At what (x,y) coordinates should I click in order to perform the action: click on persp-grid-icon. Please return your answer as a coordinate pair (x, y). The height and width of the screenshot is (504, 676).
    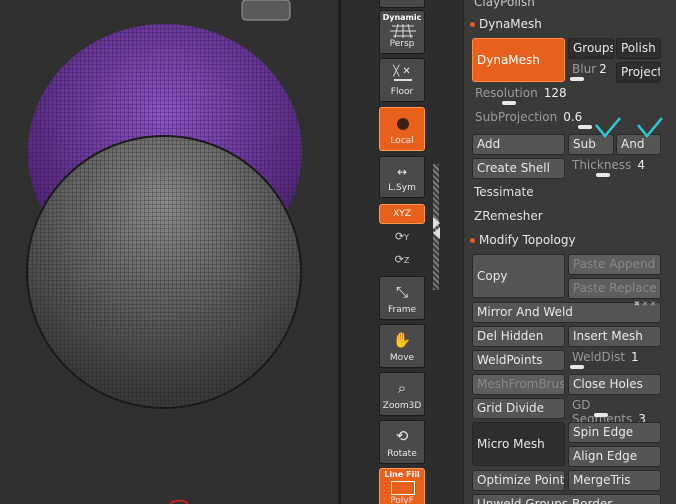
    Looking at the image, I should click on (403, 31).